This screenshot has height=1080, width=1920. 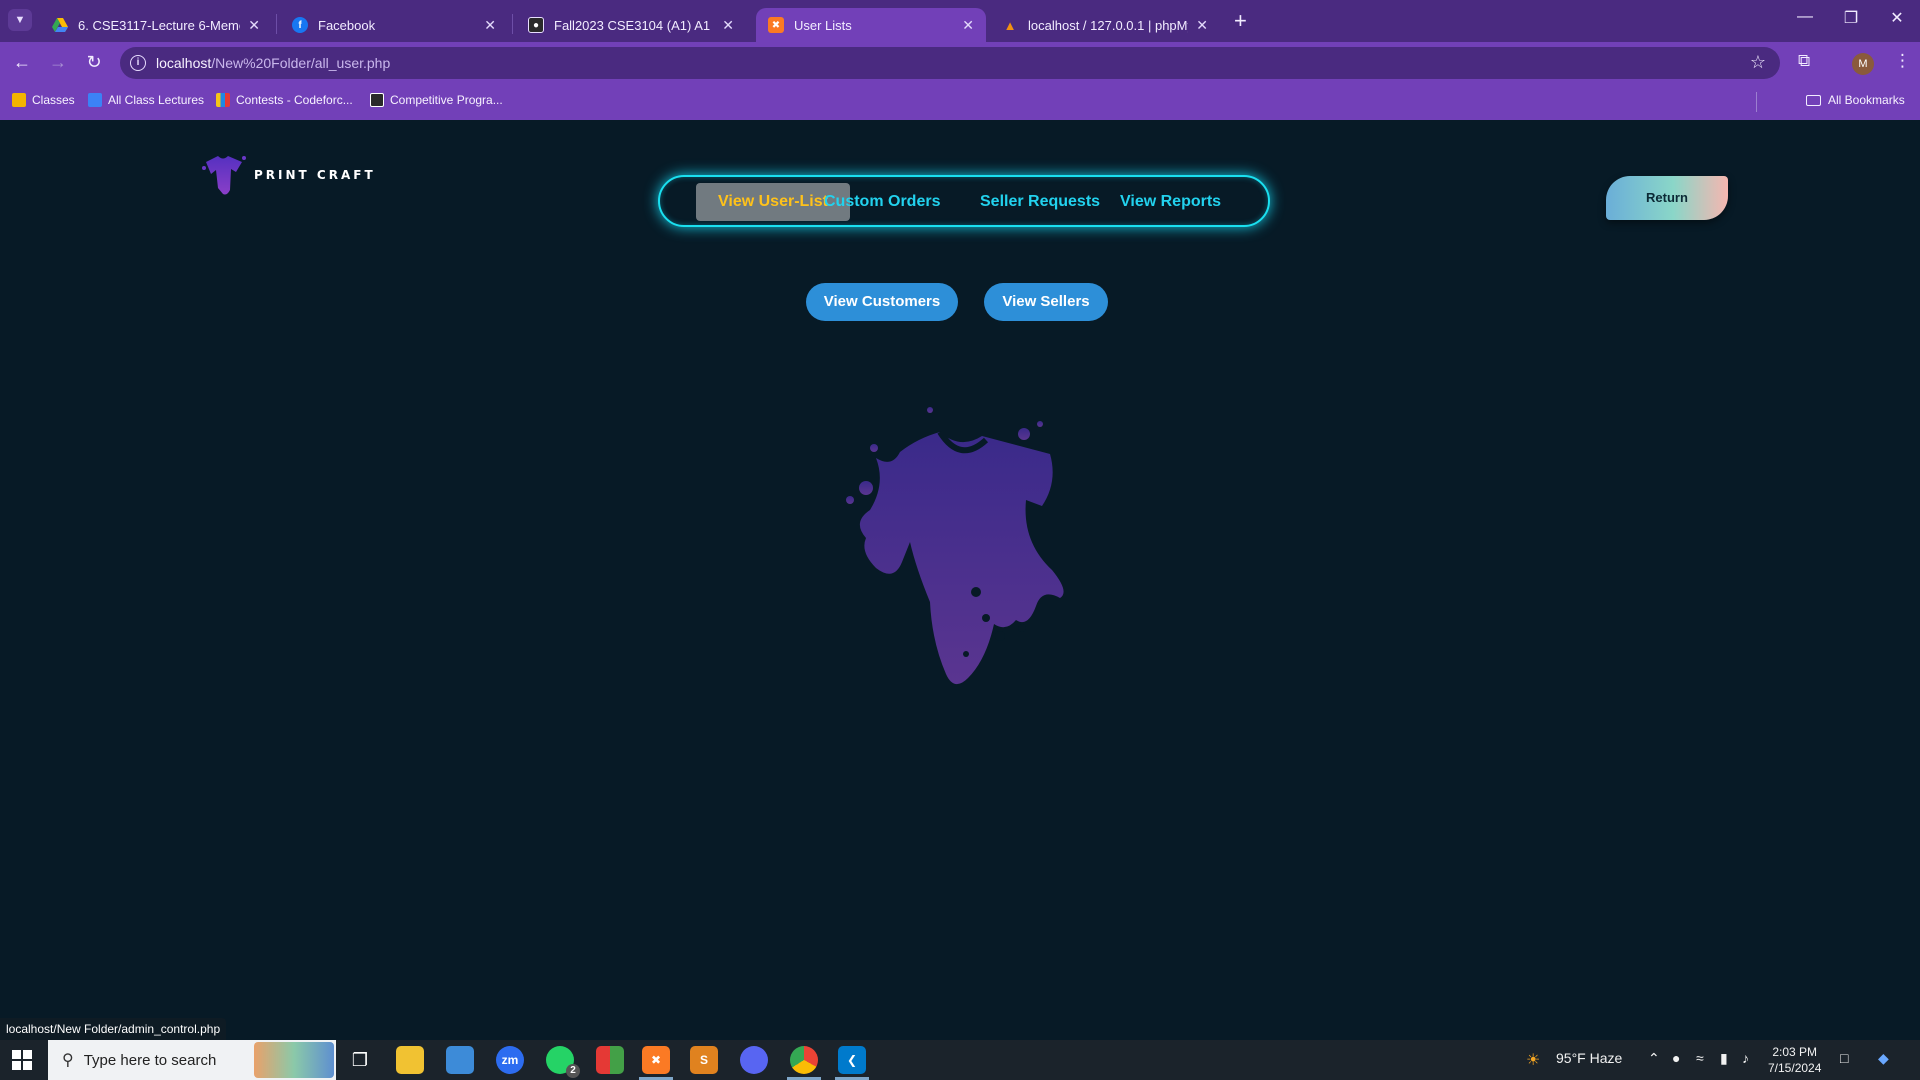 I want to click on new-tab-icon: +, so click(x=1240, y=21).